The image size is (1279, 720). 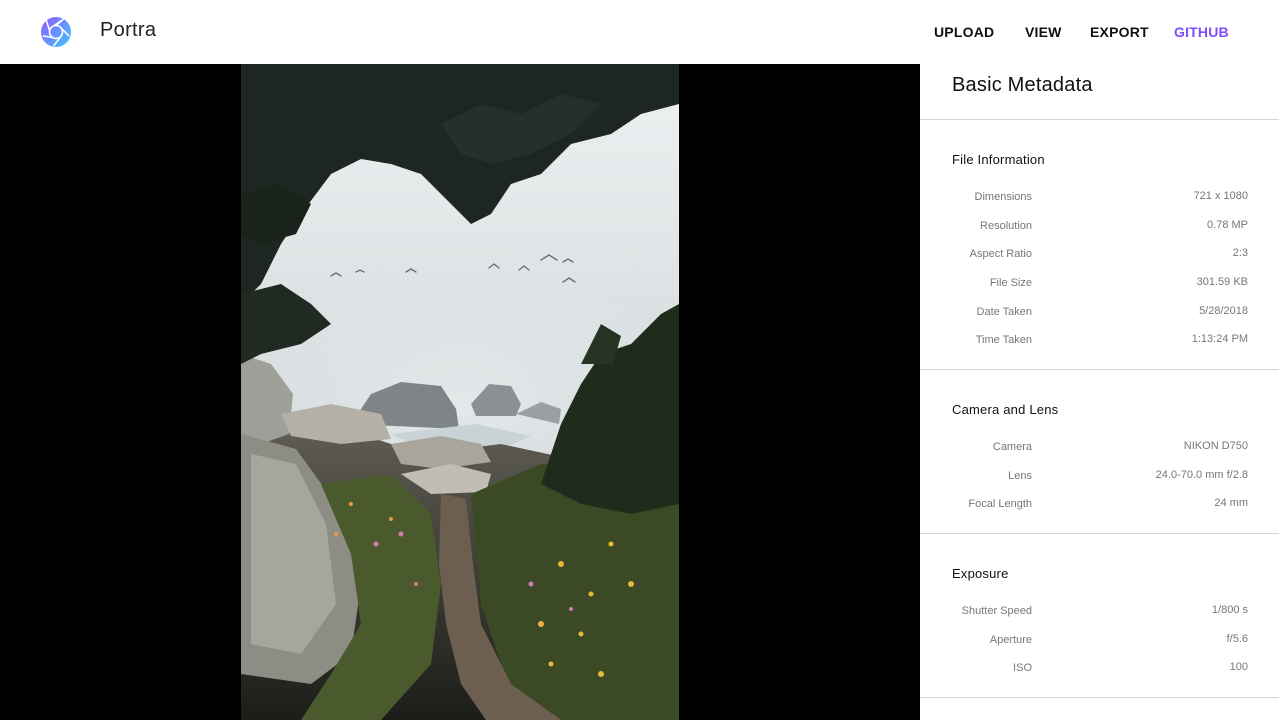 What do you see at coordinates (1223, 311) in the screenshot?
I see `meta-value: 5/28/2018` at bounding box center [1223, 311].